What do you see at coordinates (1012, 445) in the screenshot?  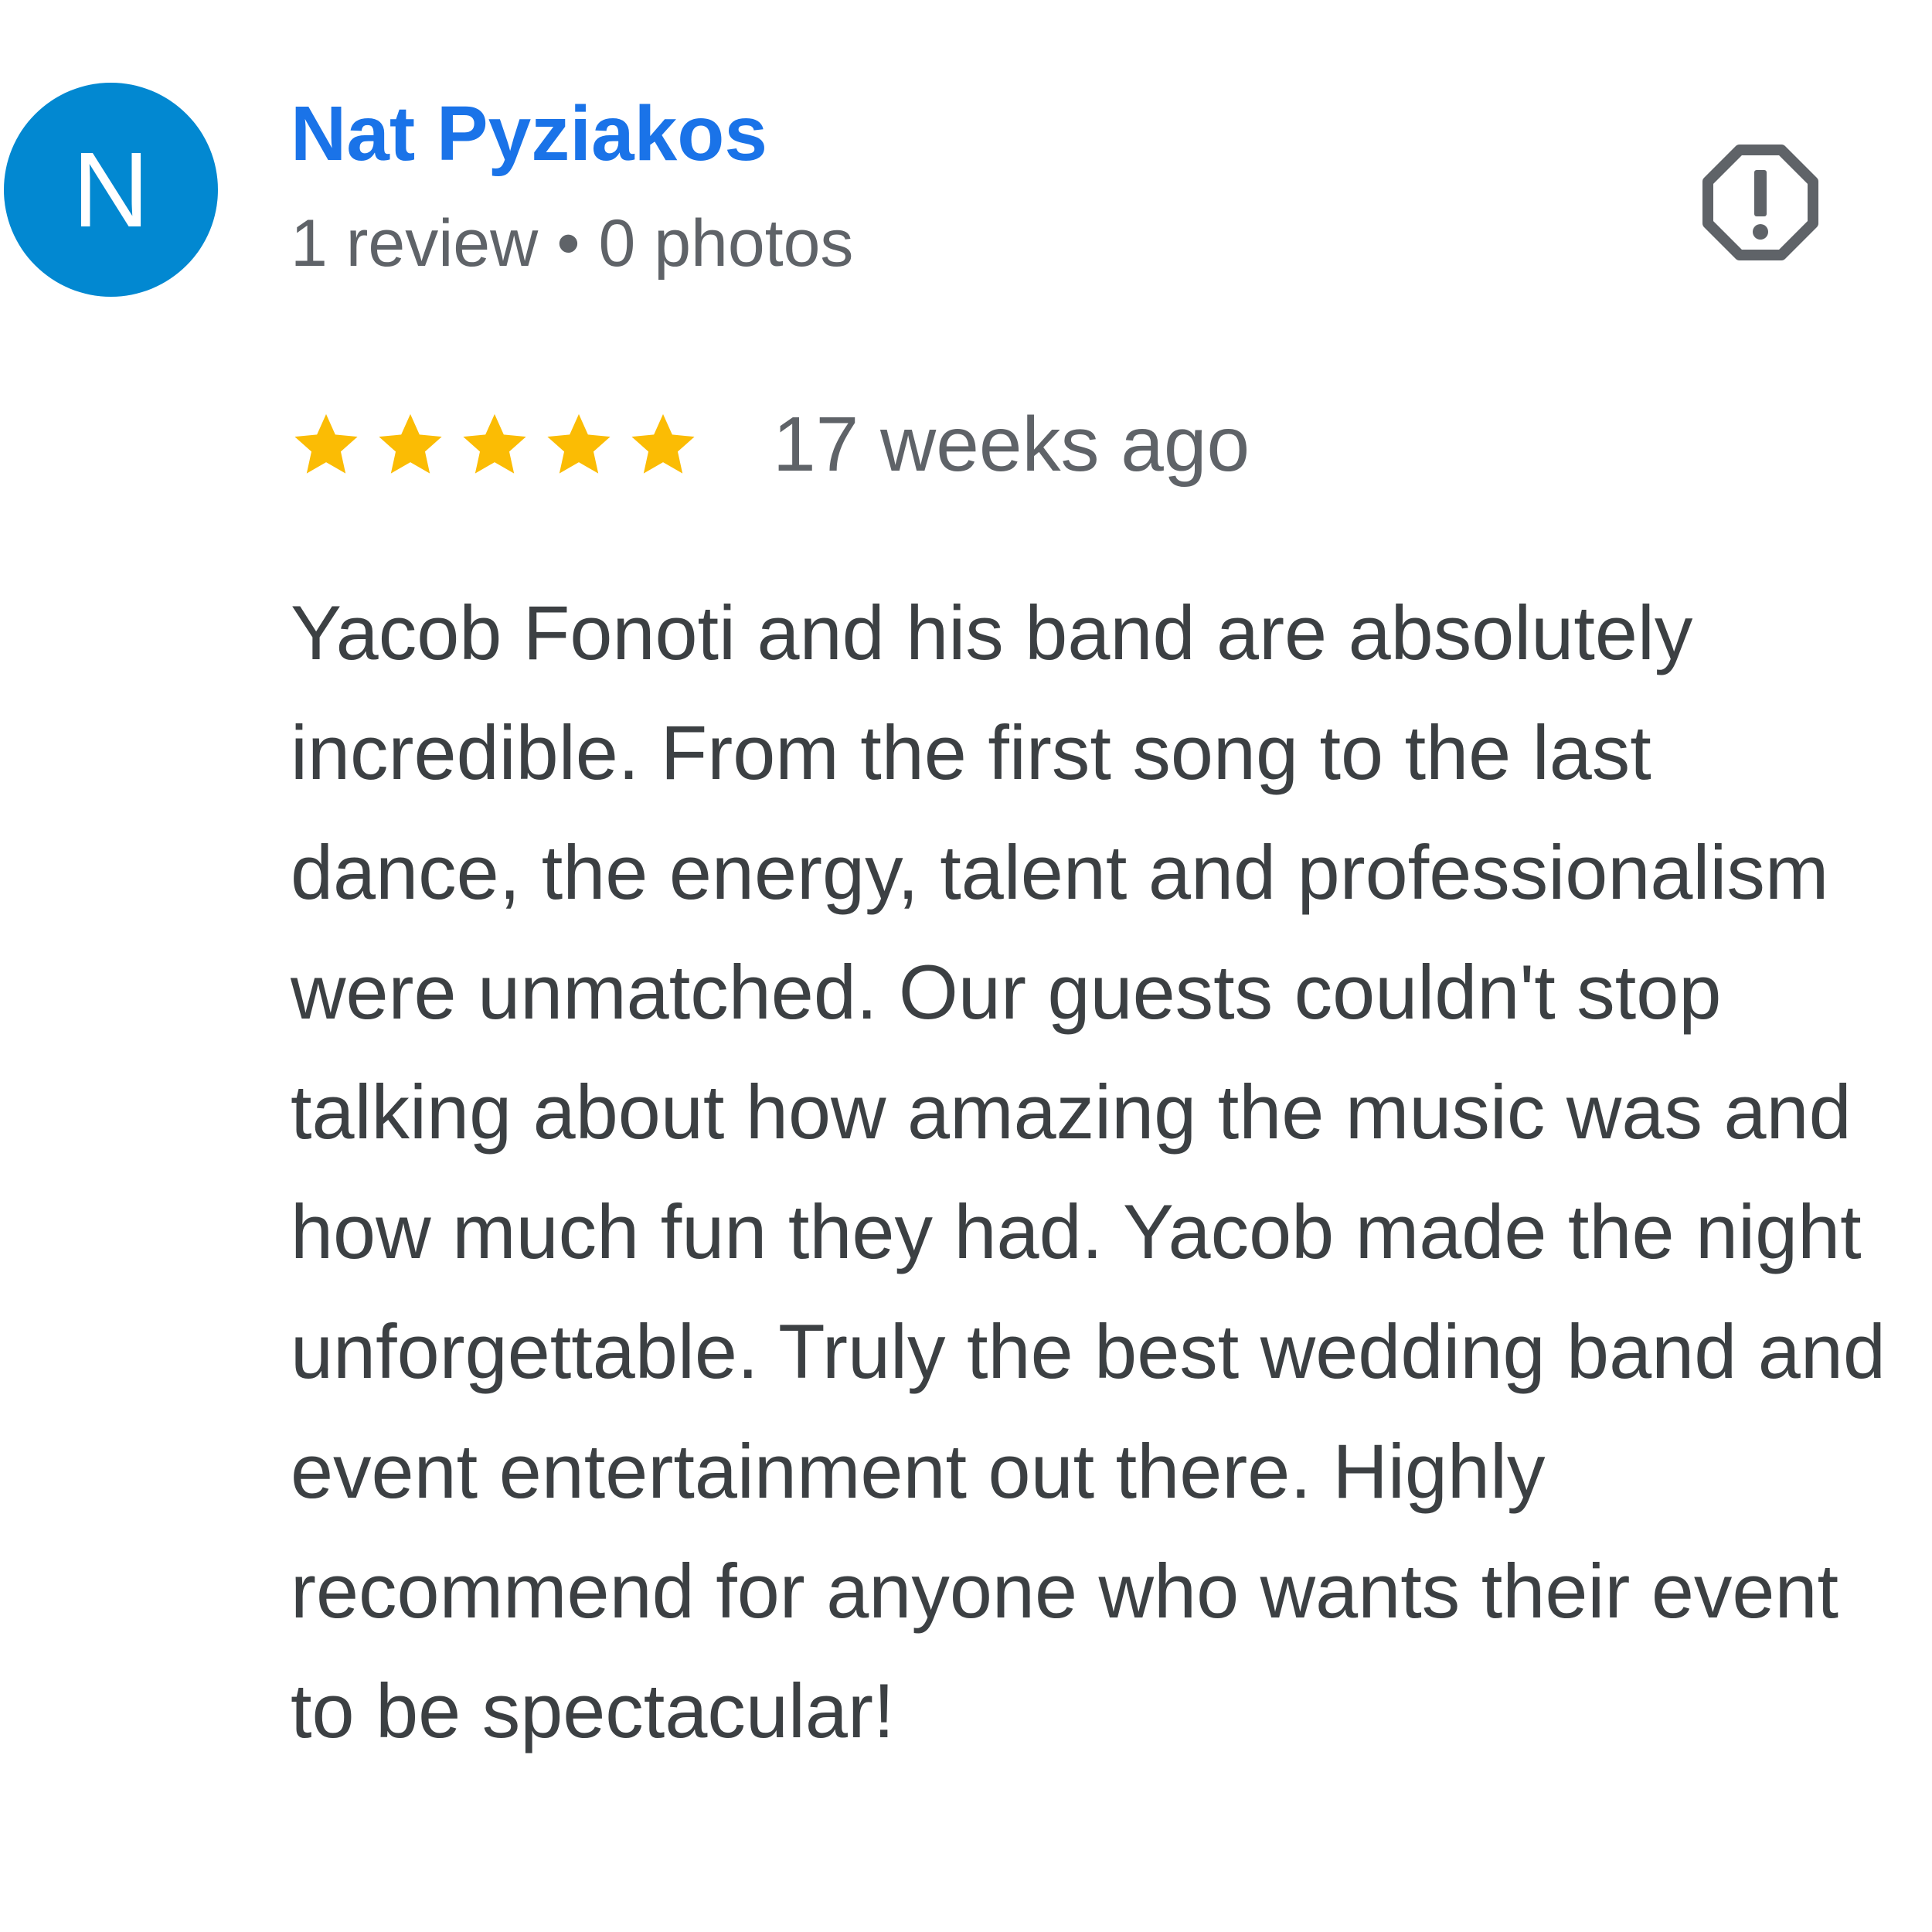 I see `review-date: 17 weeks ago` at bounding box center [1012, 445].